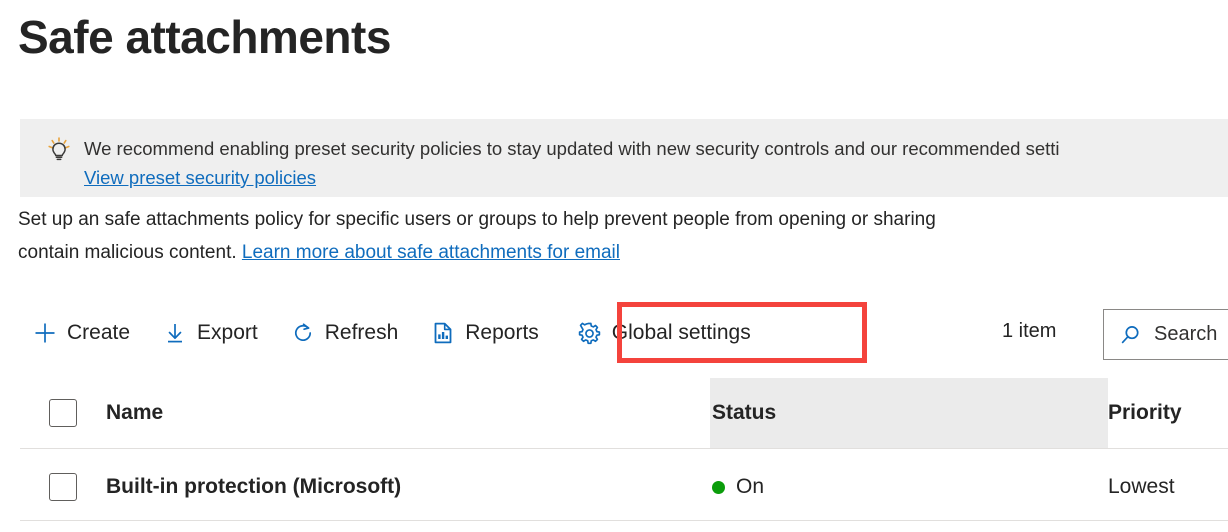  What do you see at coordinates (253, 487) in the screenshot?
I see `cell-policy-name: Built-in protection (Microsoft)` at bounding box center [253, 487].